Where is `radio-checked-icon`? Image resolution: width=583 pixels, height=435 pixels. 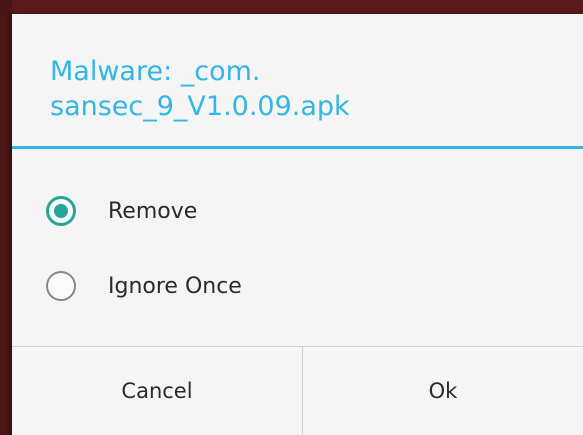
radio-checked-icon is located at coordinates (61, 211).